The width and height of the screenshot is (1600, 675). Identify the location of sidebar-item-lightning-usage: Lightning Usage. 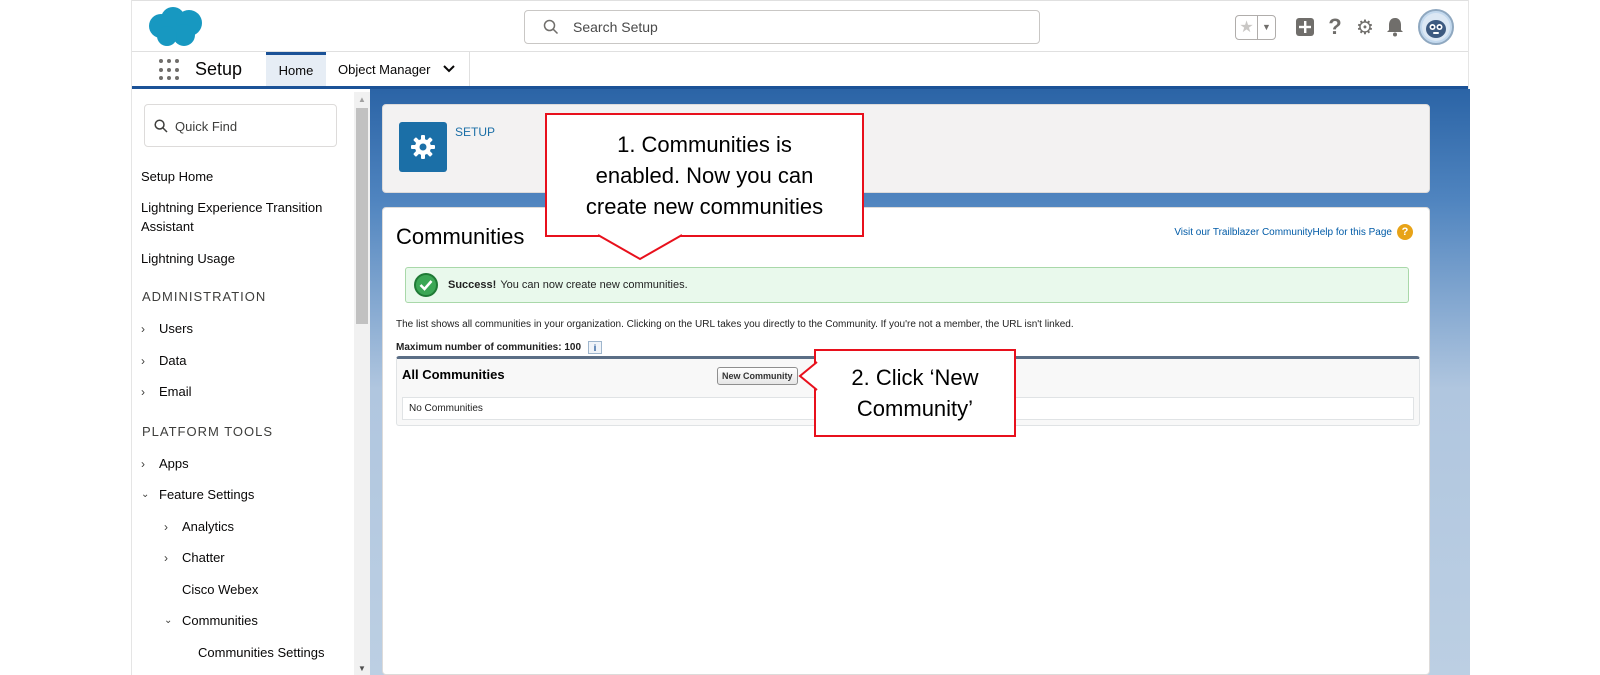
(241, 258).